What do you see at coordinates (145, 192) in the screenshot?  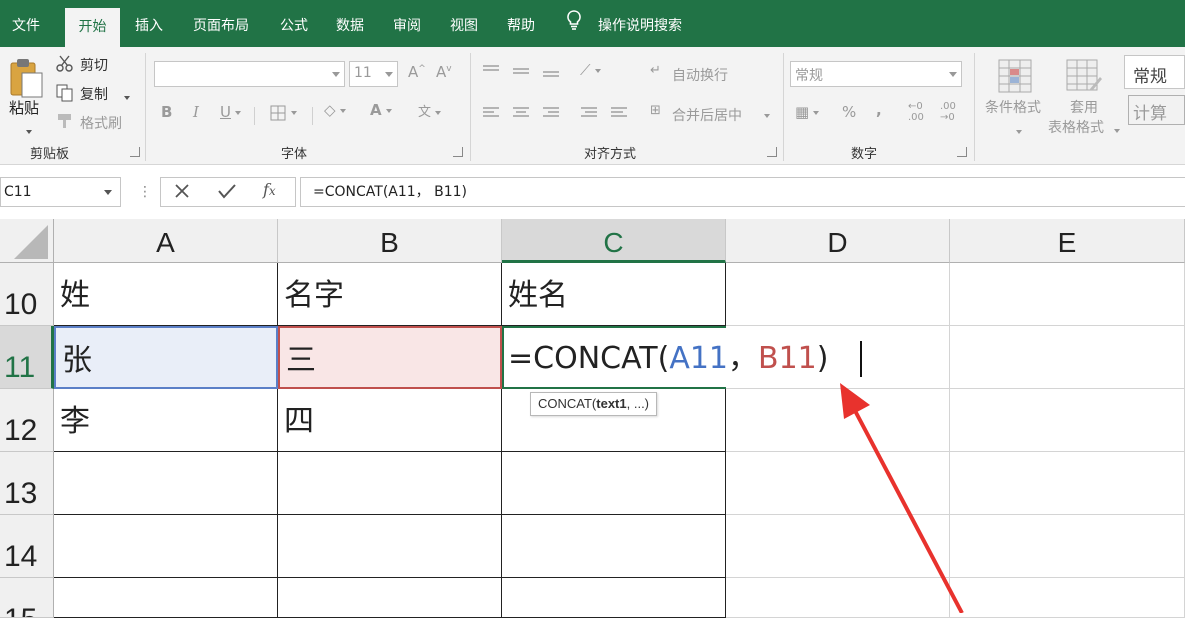 I see `more-options-icon: ⋮` at bounding box center [145, 192].